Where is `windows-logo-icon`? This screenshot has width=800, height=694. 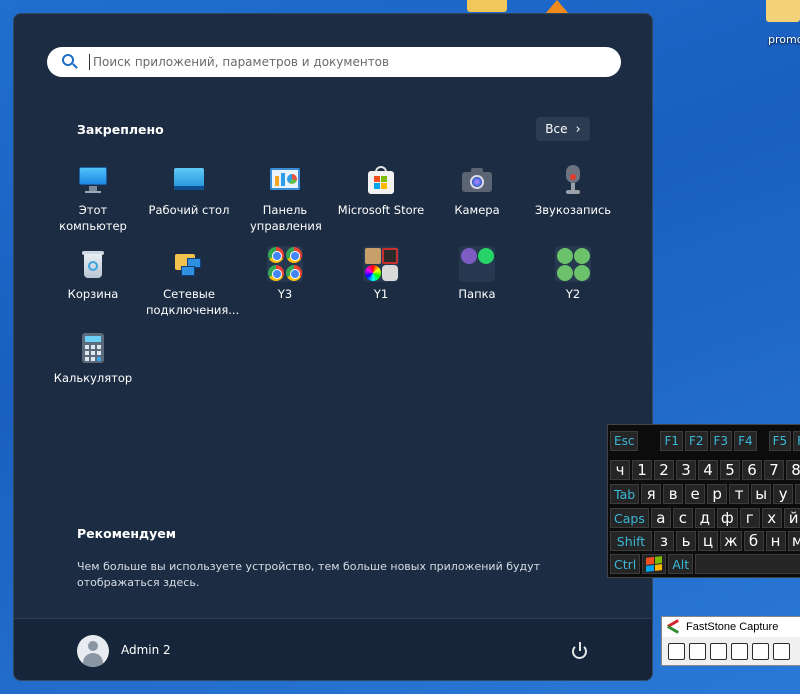 windows-logo-icon is located at coordinates (654, 564).